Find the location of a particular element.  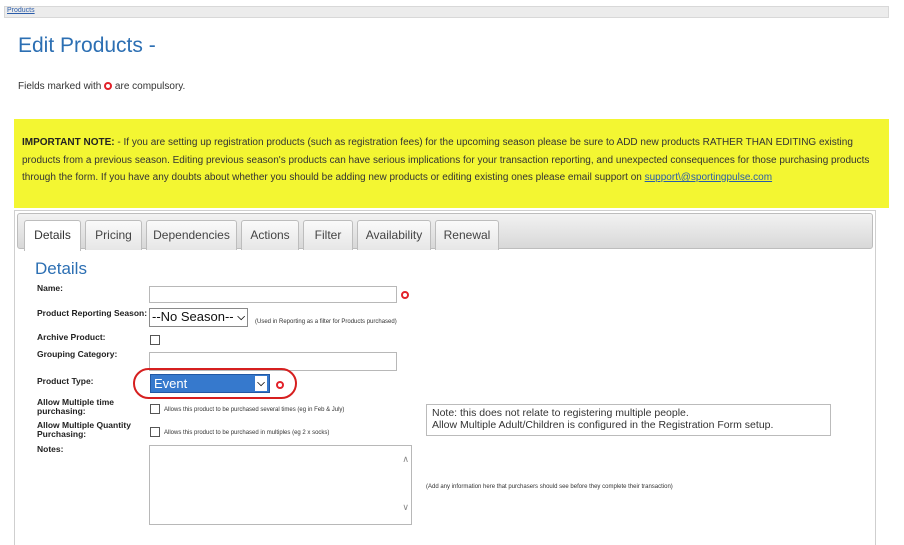

tab-details: Details is located at coordinates (52, 235).